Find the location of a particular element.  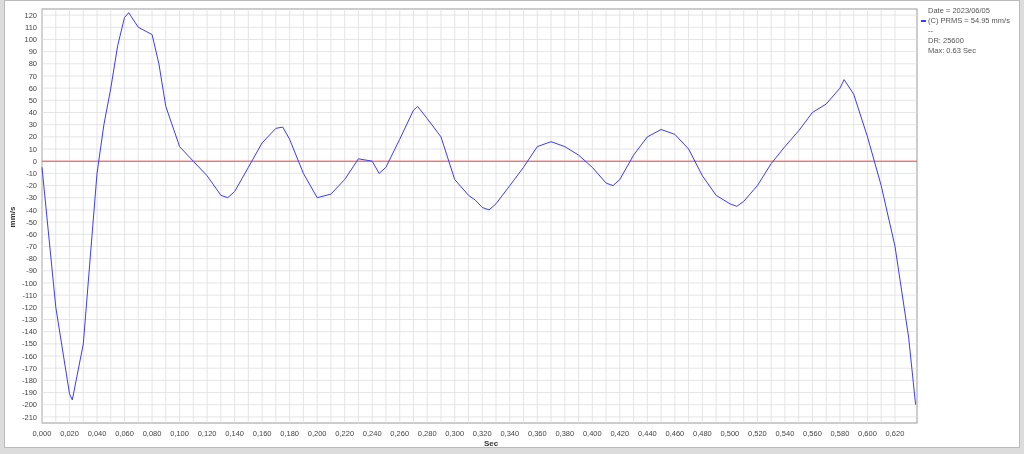

x-axis-title: Sec is located at coordinates (491, 443).